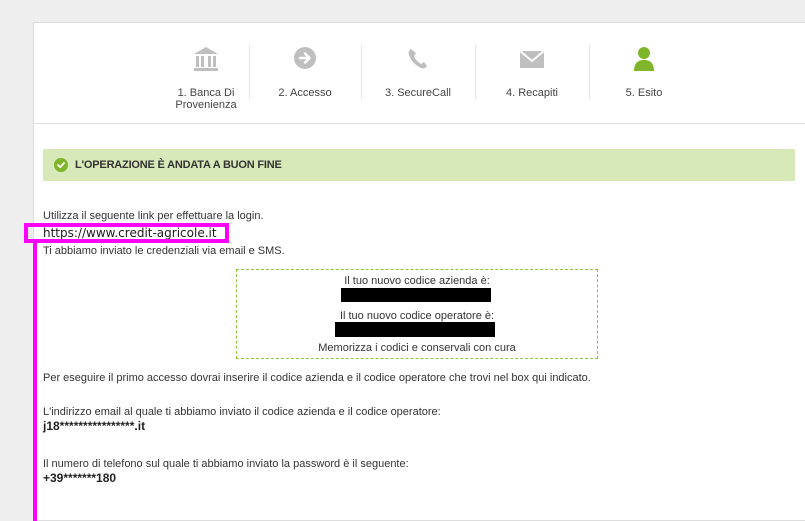 The height and width of the screenshot is (521, 805). I want to click on step-bank: 1. Banca Di Provenienza, so click(206, 73).